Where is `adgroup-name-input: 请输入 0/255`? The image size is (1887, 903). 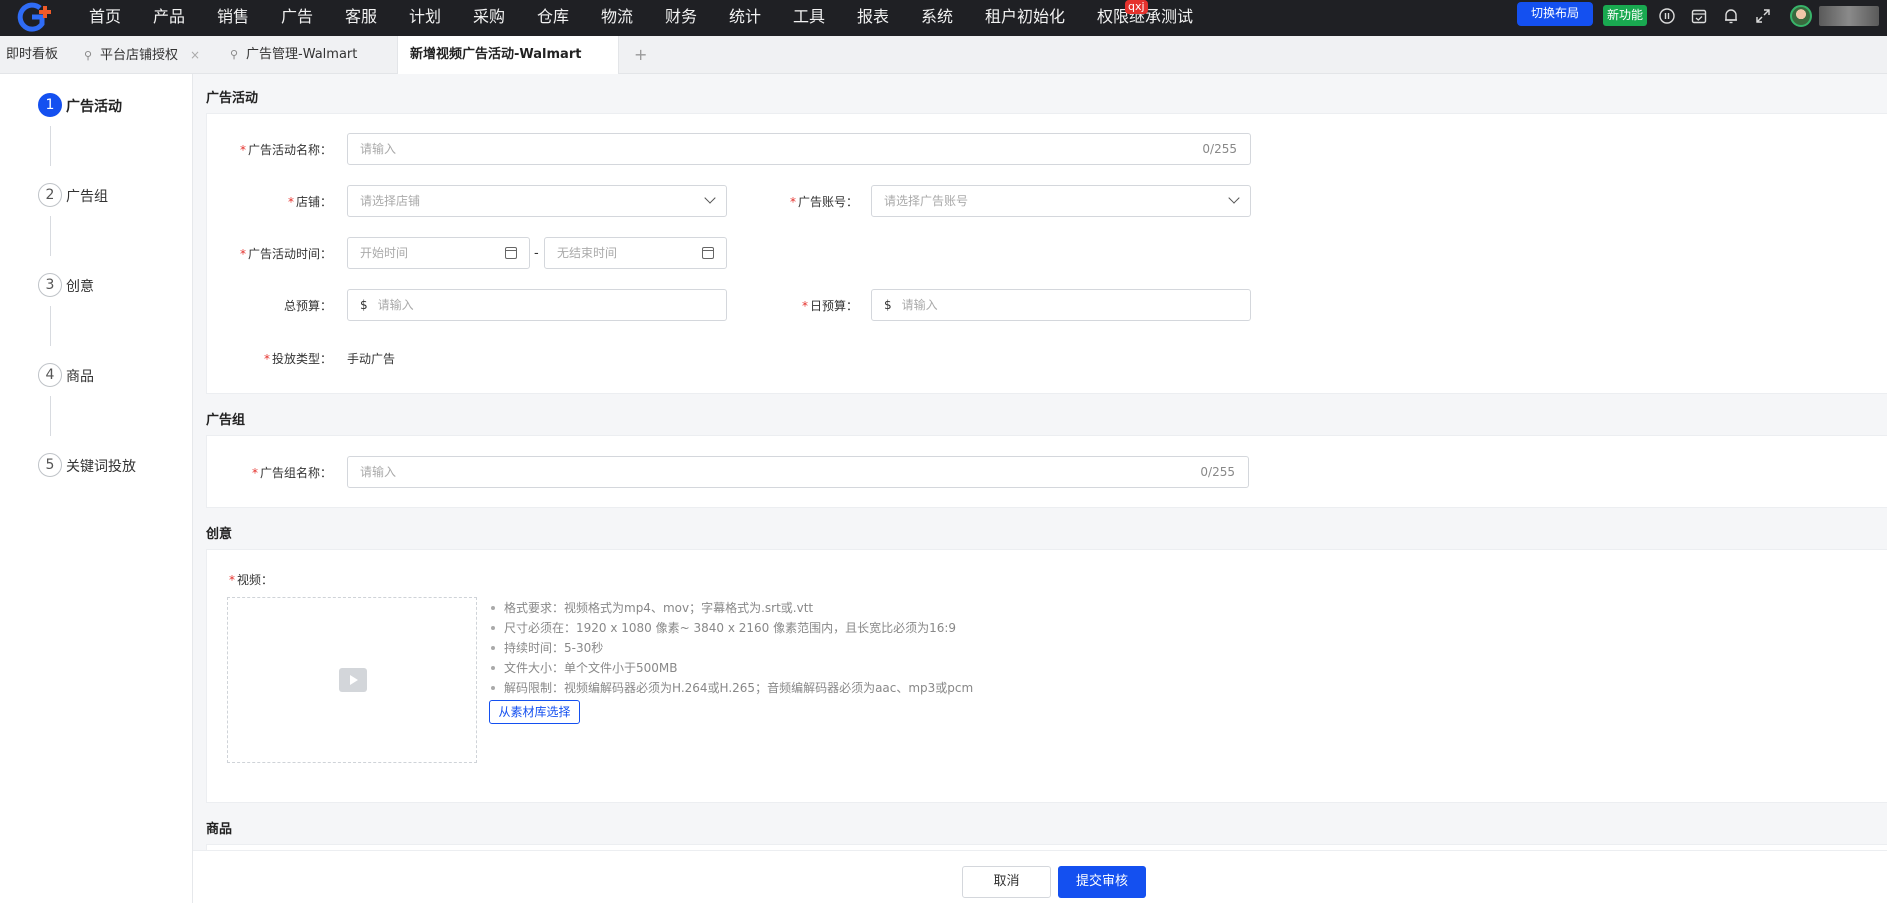
adgroup-name-input: 请输入 0/255 is located at coordinates (798, 472).